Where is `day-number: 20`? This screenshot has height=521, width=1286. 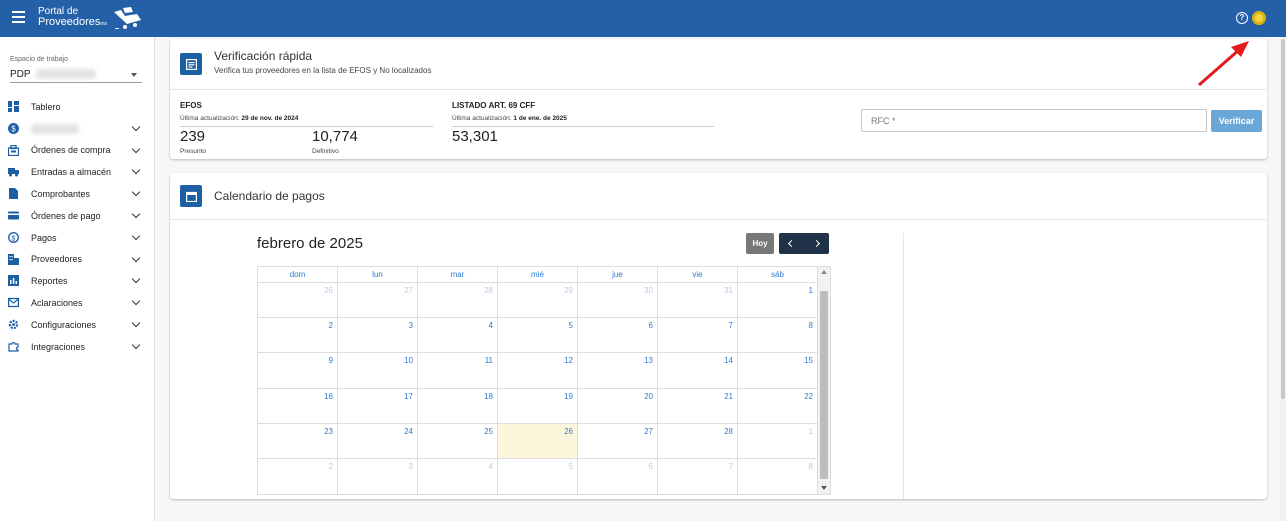
day-number: 20 is located at coordinates (648, 396).